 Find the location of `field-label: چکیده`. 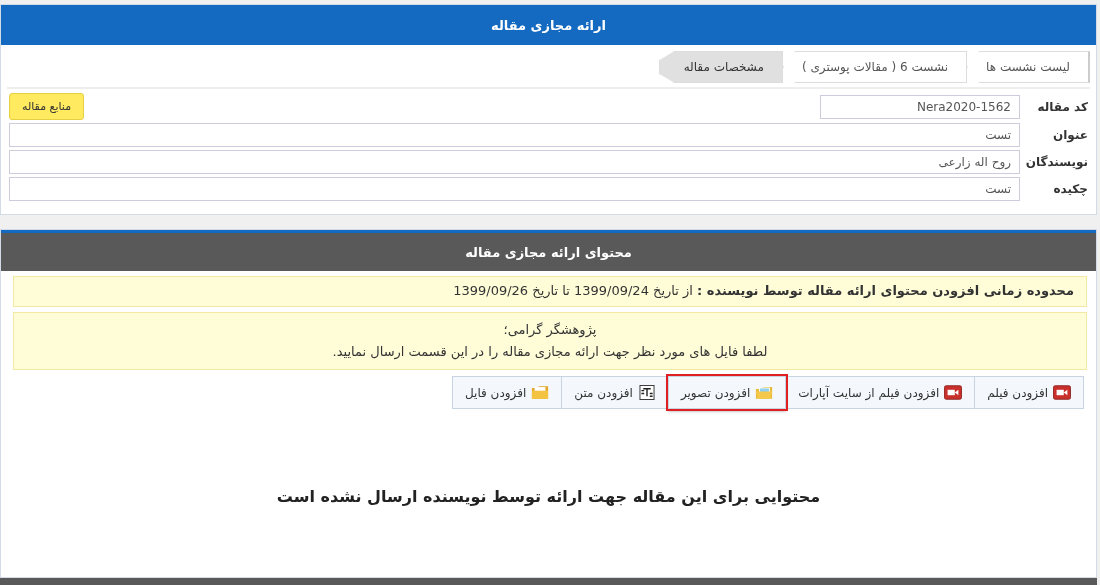

field-label: چکیده is located at coordinates (1070, 189).